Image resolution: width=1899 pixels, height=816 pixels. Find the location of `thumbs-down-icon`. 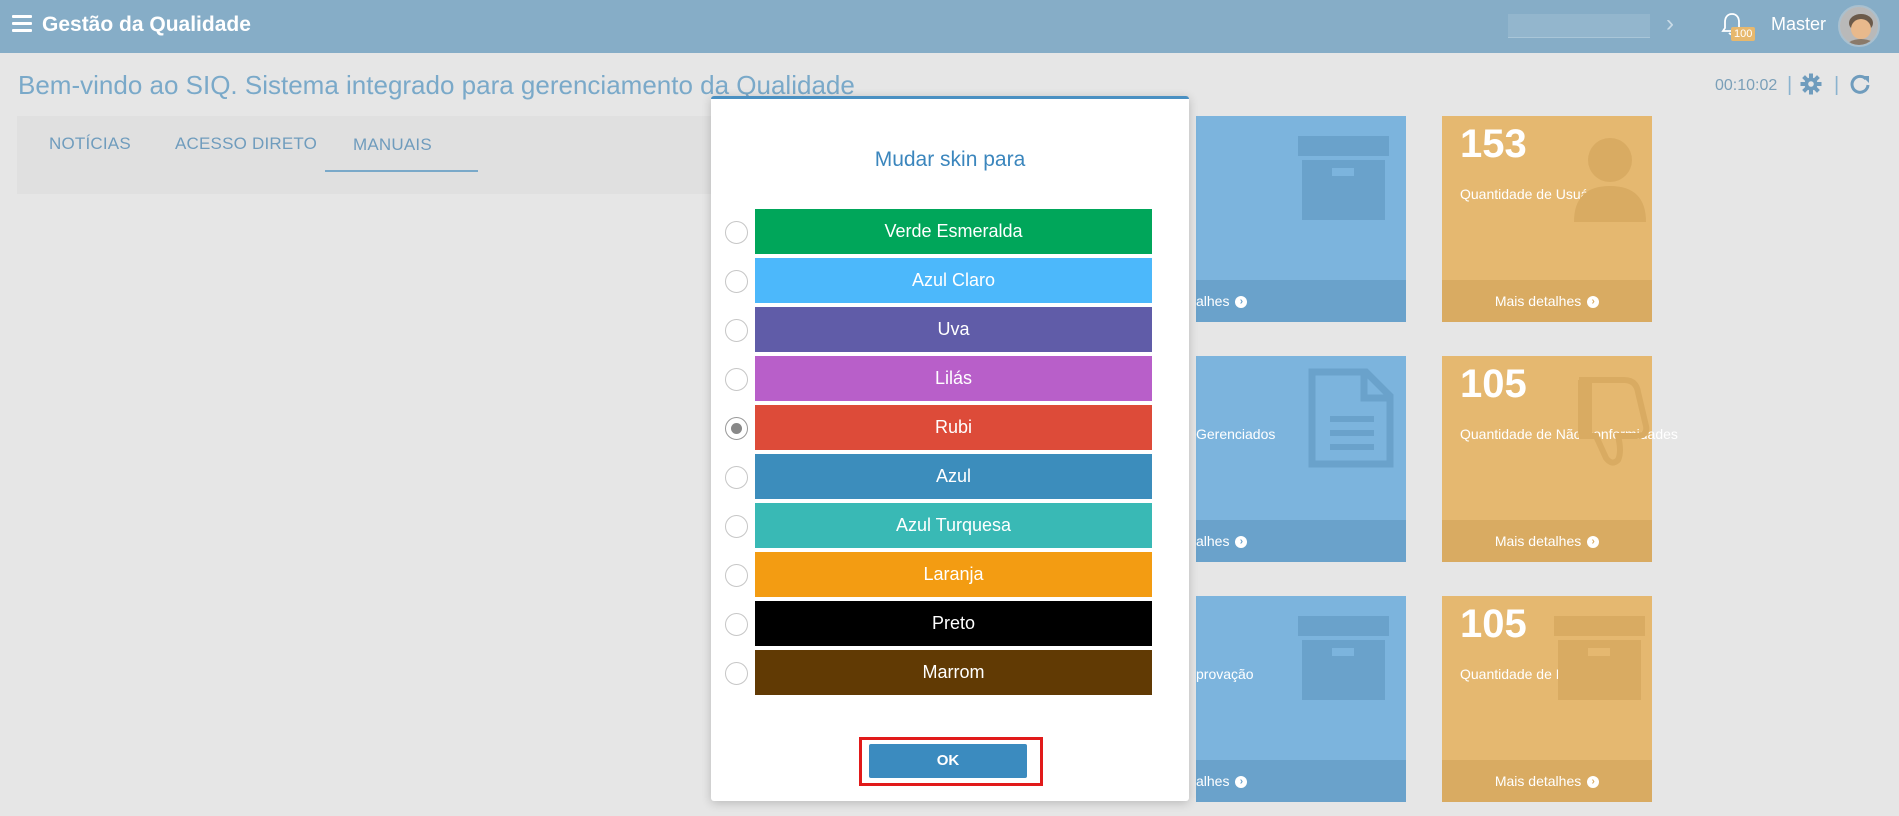

thumbs-down-icon is located at coordinates (1614, 421).